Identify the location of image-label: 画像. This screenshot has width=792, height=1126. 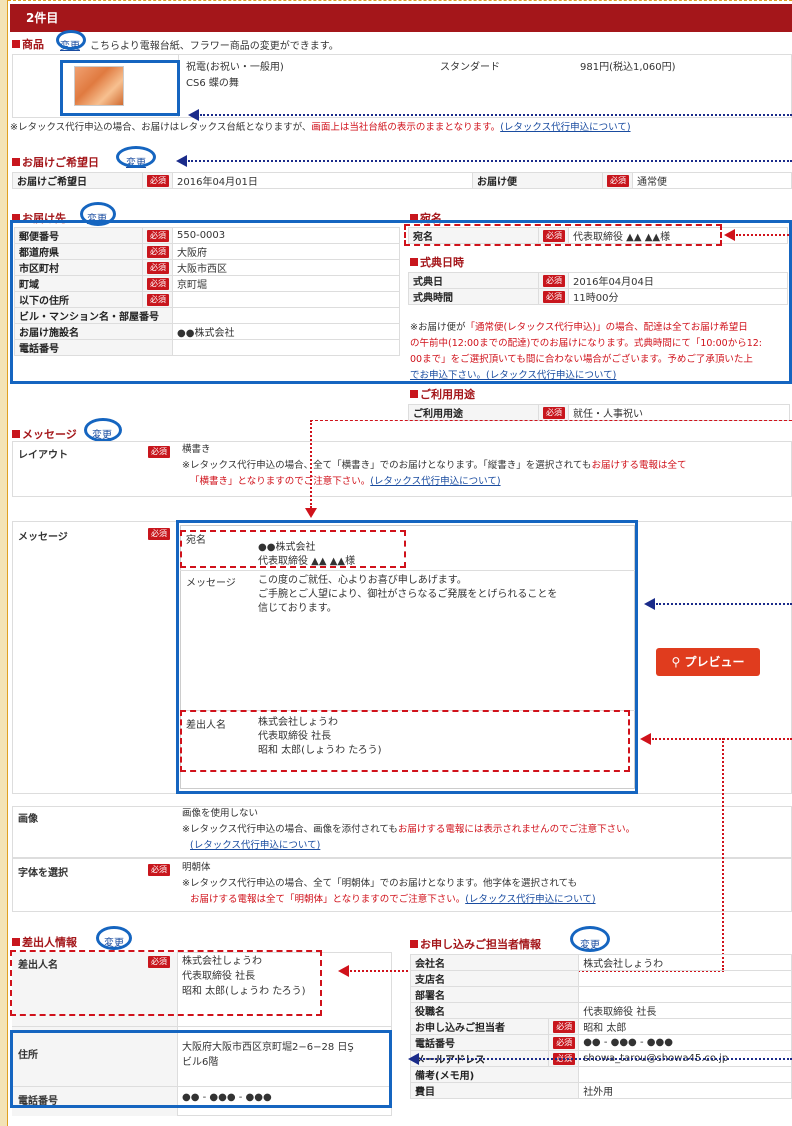
(28, 819).